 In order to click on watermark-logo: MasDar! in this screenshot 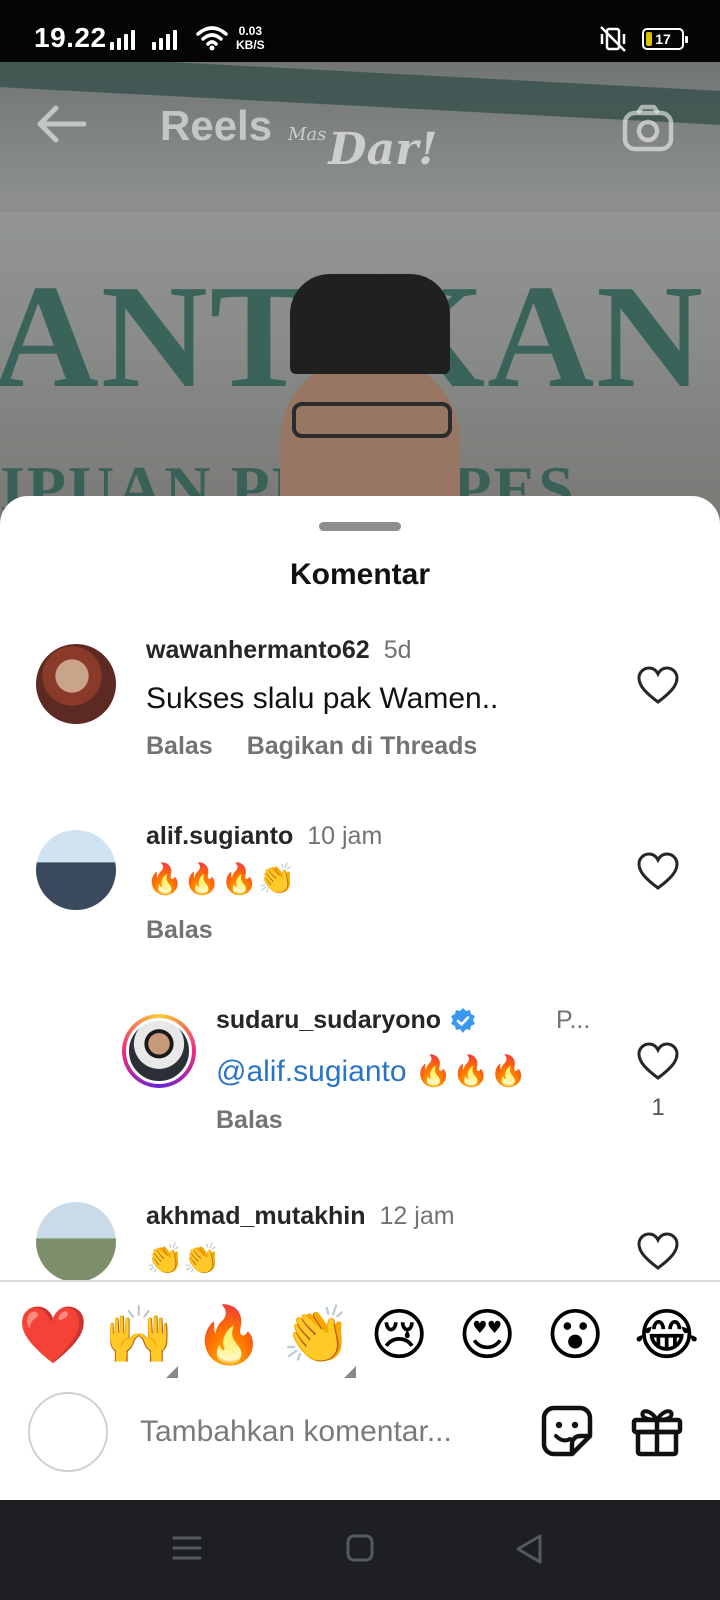, I will do `click(363, 149)`.